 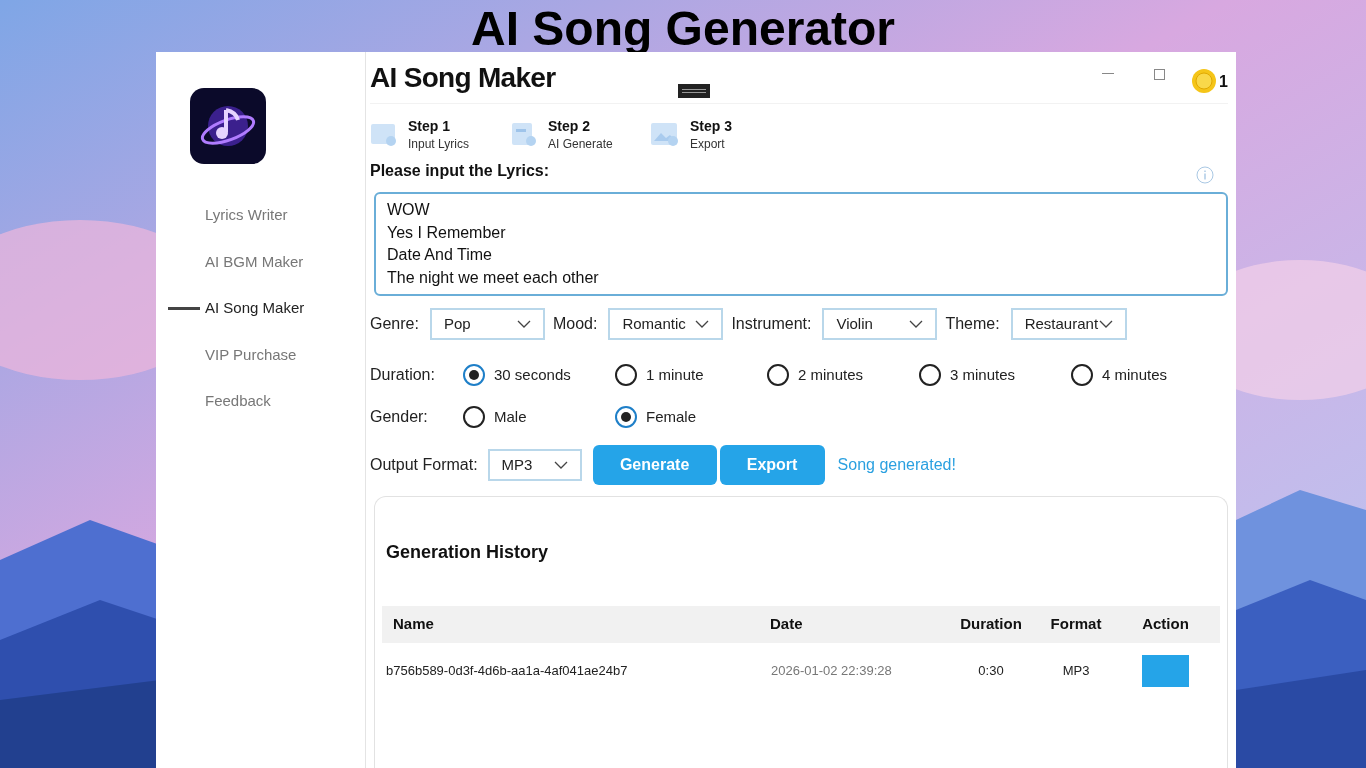 What do you see at coordinates (463, 77) in the screenshot?
I see `page-title: AI Song Maker` at bounding box center [463, 77].